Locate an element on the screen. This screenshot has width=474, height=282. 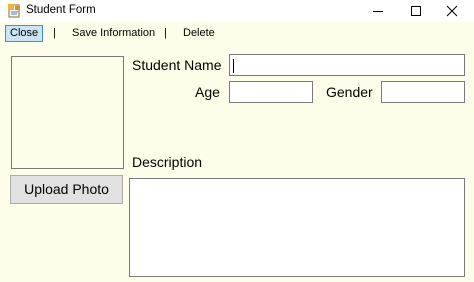
photo-picture-box is located at coordinates (67, 112).